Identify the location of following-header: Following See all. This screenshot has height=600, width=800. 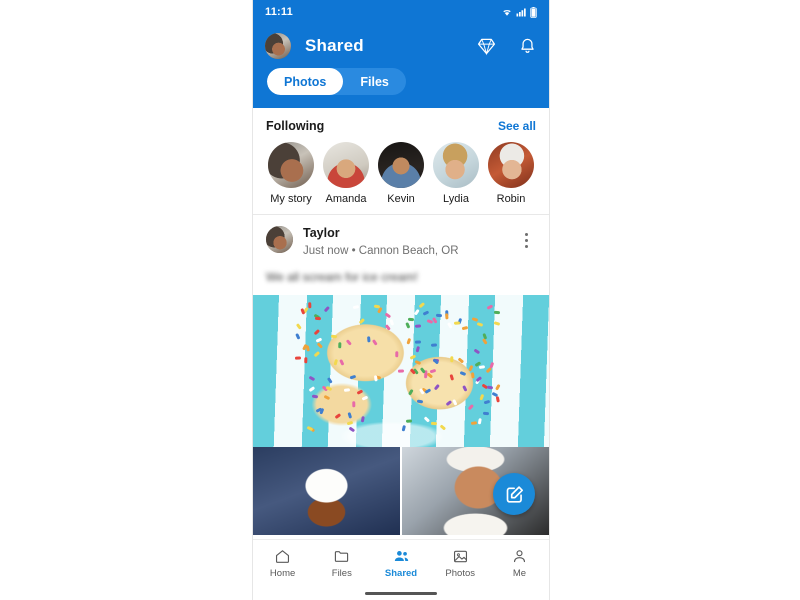
(401, 126).